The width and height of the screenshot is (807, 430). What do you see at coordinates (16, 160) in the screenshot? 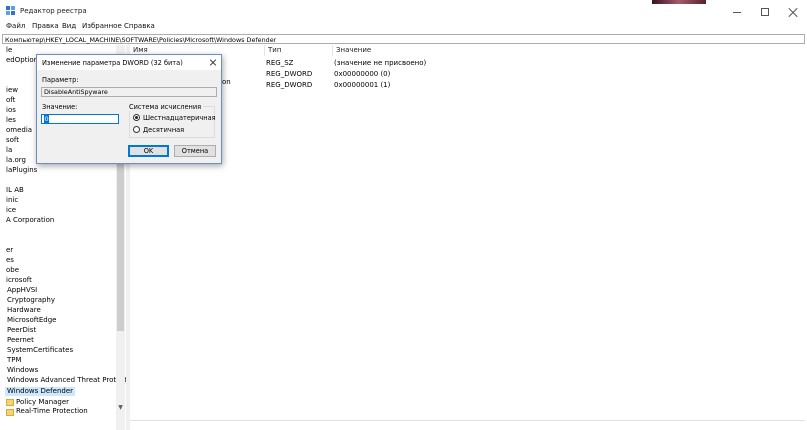
I see `tree-item: la.org` at bounding box center [16, 160].